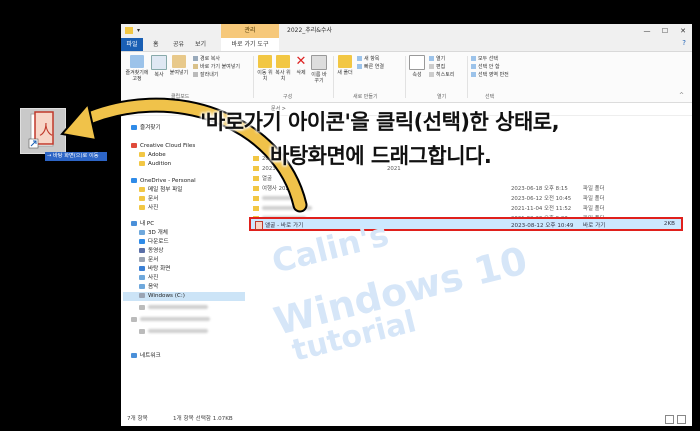  I want to click on nav-item-network: 네트워크, so click(146, 356).